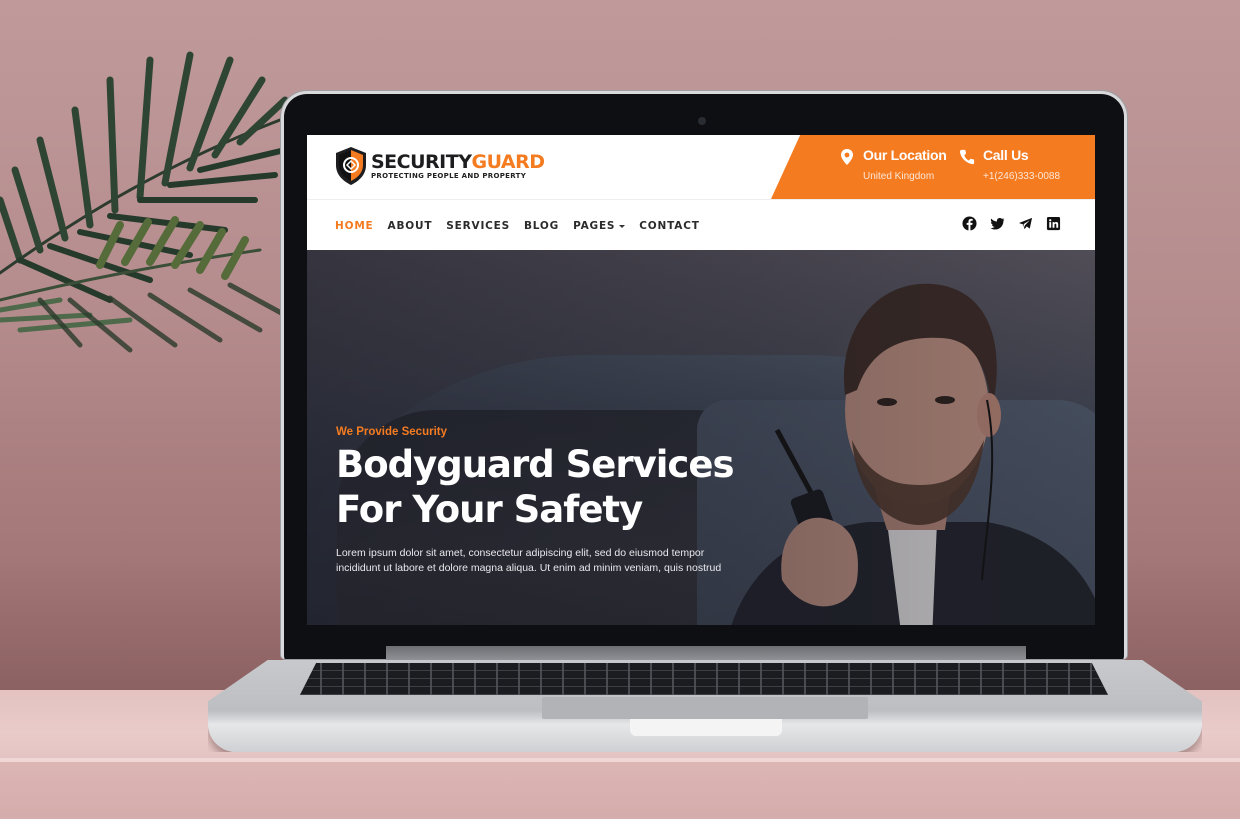  Describe the element at coordinates (997, 223) in the screenshot. I see `twitter-icon` at that location.